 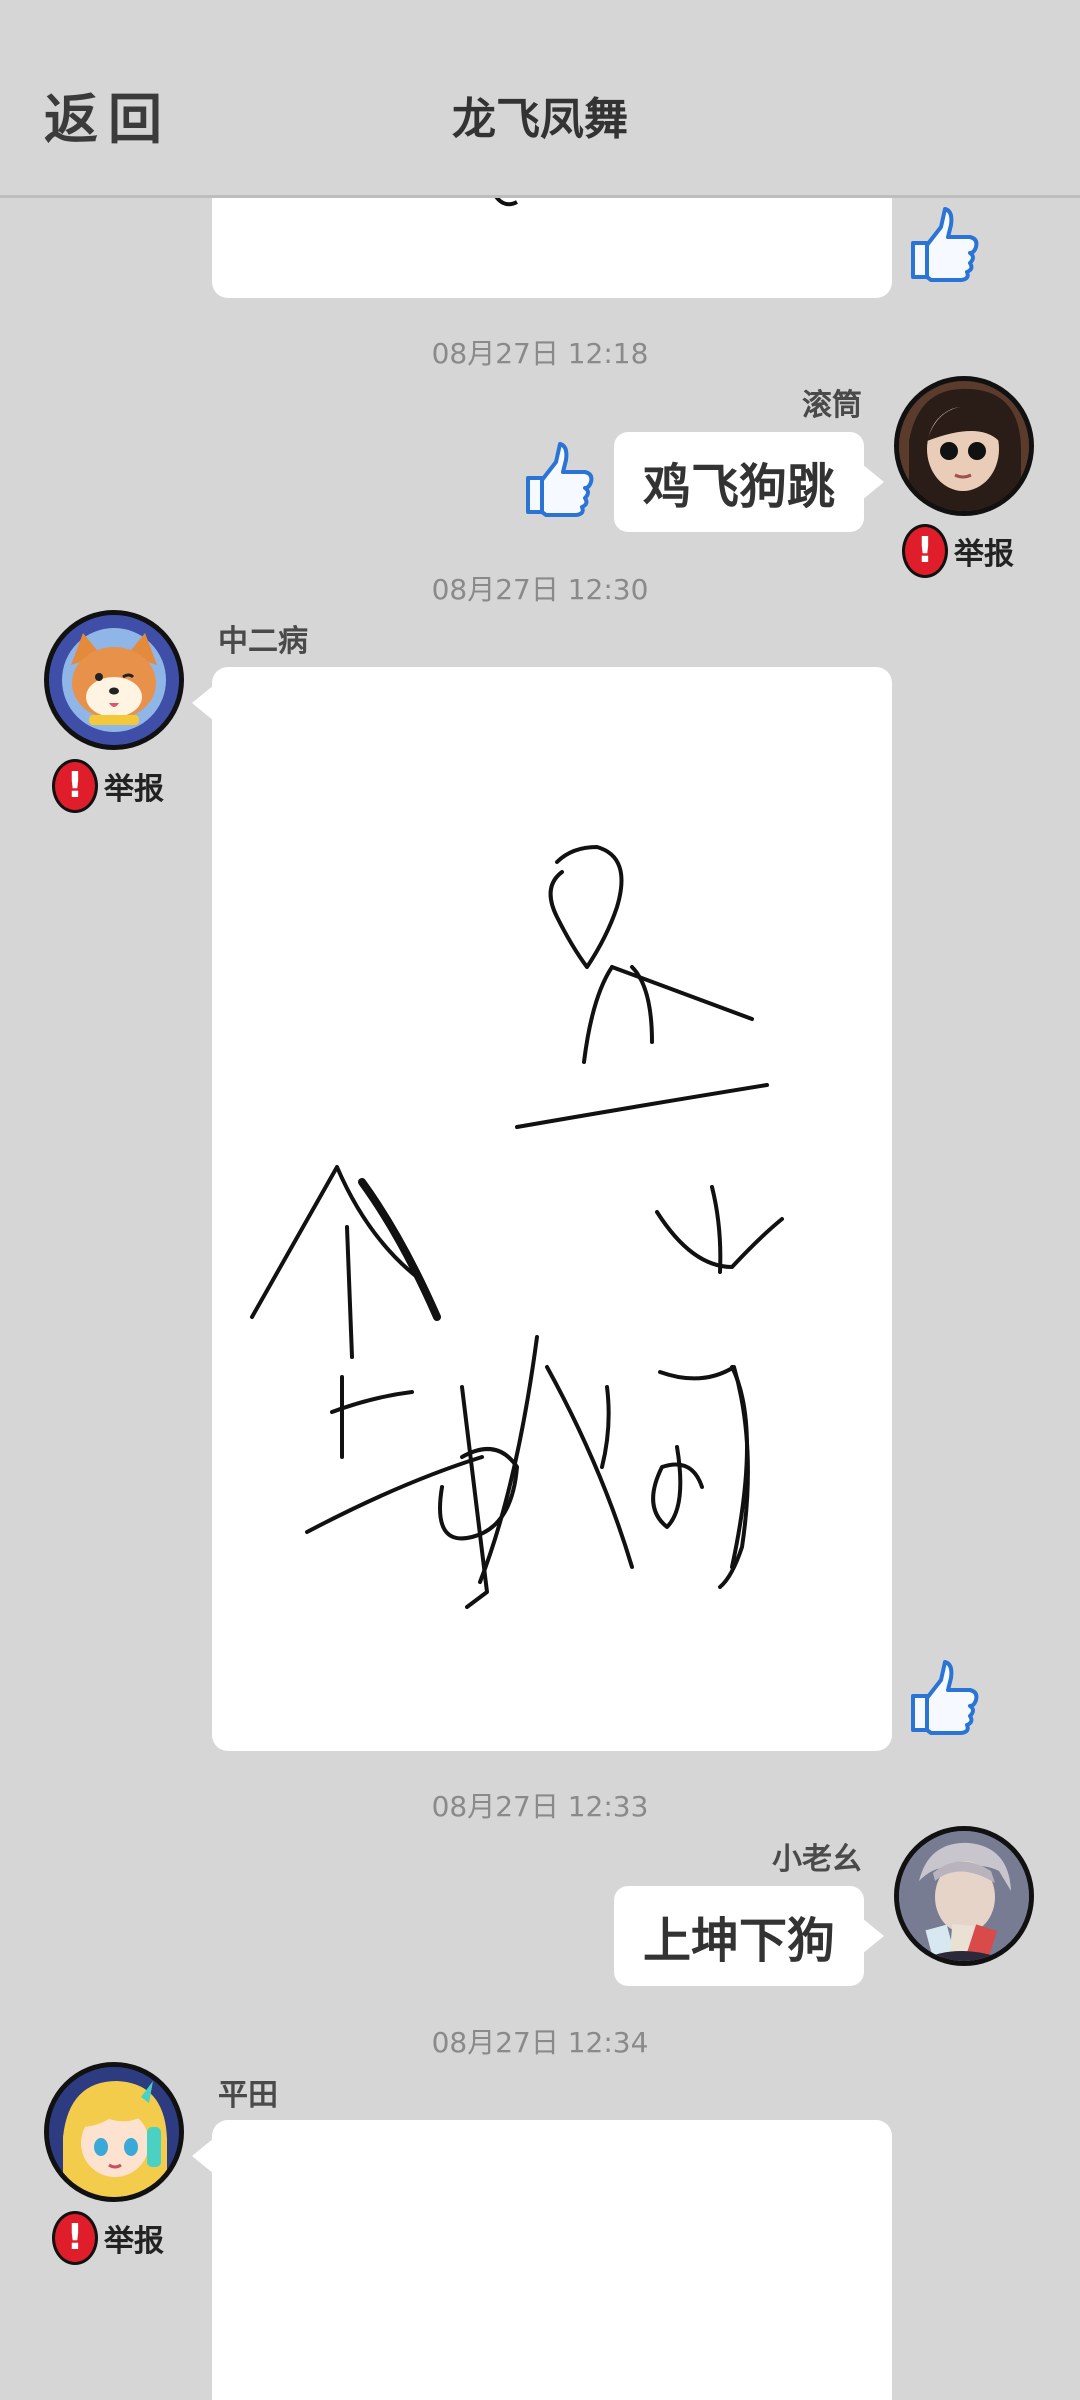 What do you see at coordinates (248, 2095) in the screenshot?
I see `sender-name: 平田` at bounding box center [248, 2095].